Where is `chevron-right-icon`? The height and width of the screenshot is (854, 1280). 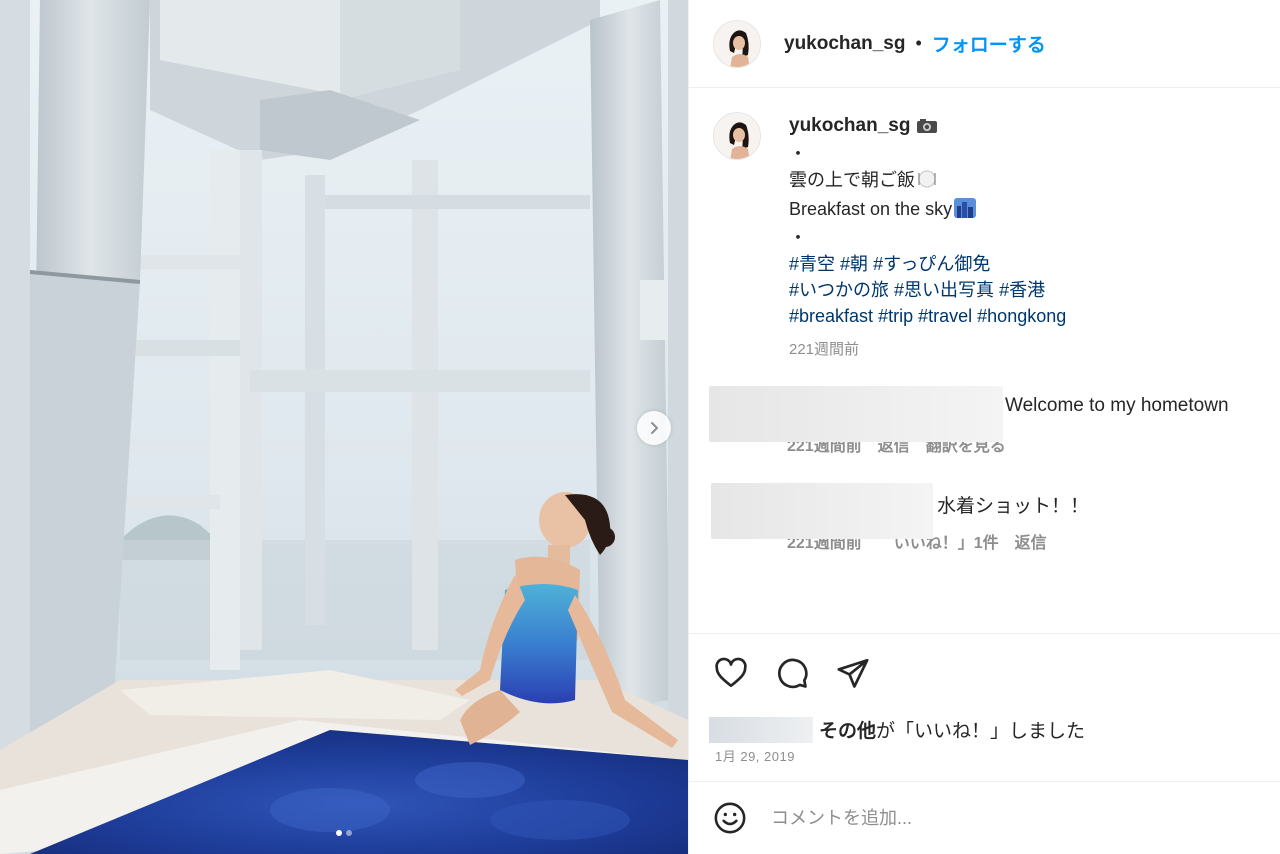 chevron-right-icon is located at coordinates (654, 428).